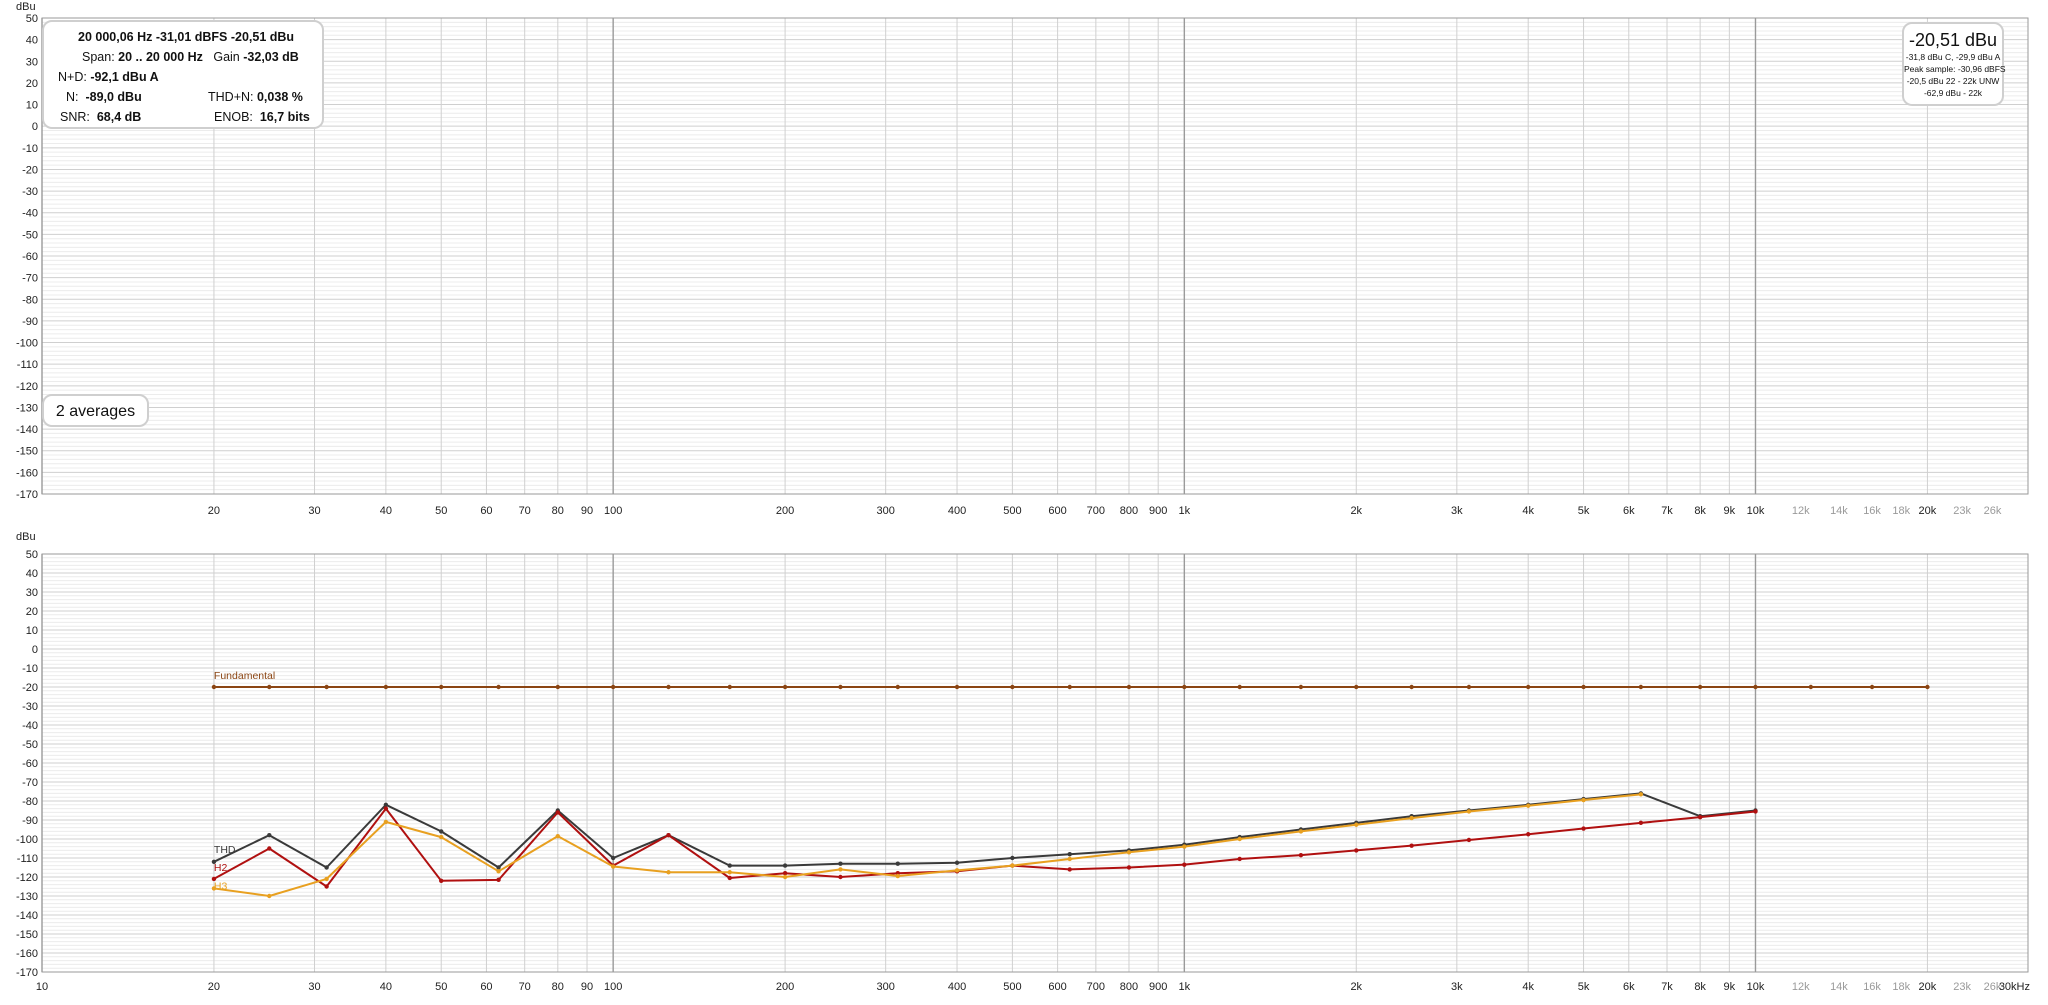 The image size is (2048, 1005). Describe the element at coordinates (1756, 987) in the screenshot. I see `x-tick-label: 10k` at that location.